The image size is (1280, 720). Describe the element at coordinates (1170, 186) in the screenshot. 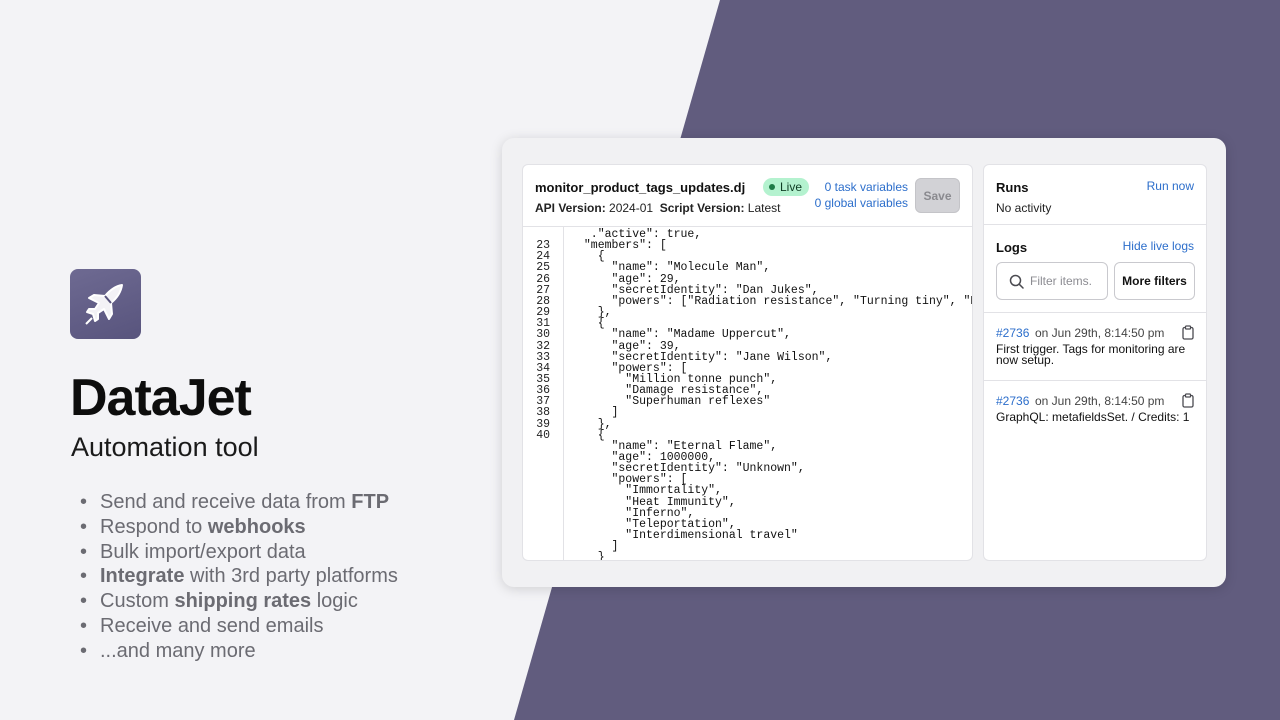

I see `run-now-link: Run now` at that location.